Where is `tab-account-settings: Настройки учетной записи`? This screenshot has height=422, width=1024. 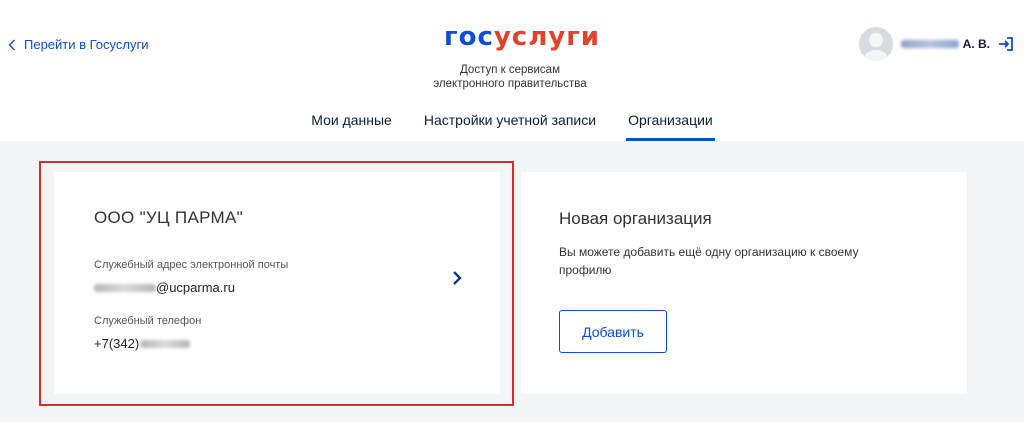
tab-account-settings: Настройки учетной записи is located at coordinates (510, 126).